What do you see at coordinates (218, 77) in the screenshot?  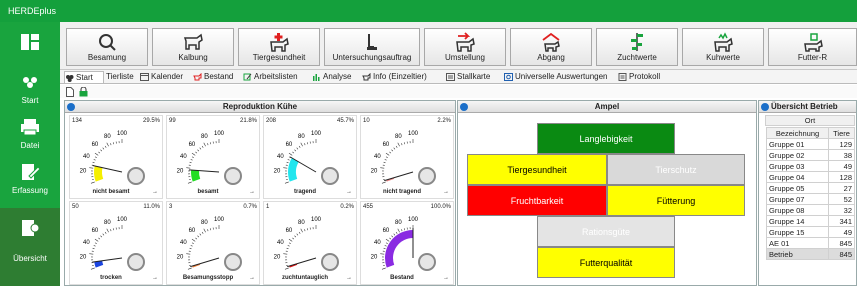 I see `tab-bestand: Bestand` at bounding box center [218, 77].